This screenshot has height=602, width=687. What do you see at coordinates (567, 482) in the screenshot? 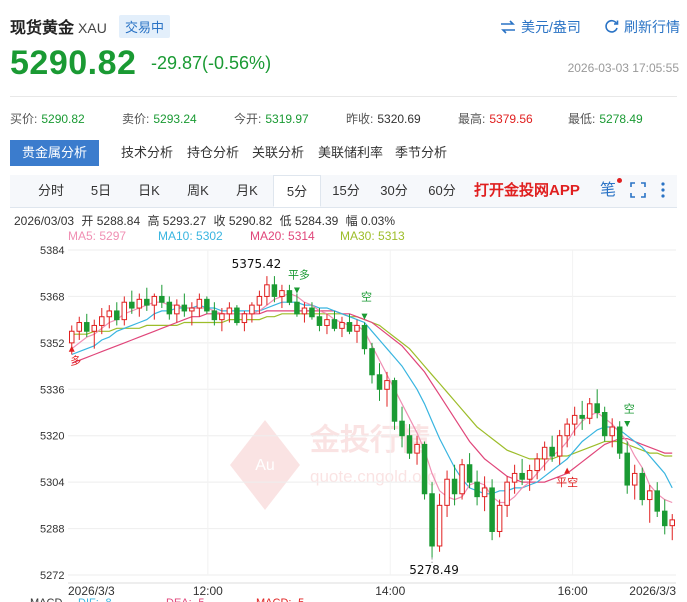
I see `signal-close-short: 平空` at bounding box center [567, 482].